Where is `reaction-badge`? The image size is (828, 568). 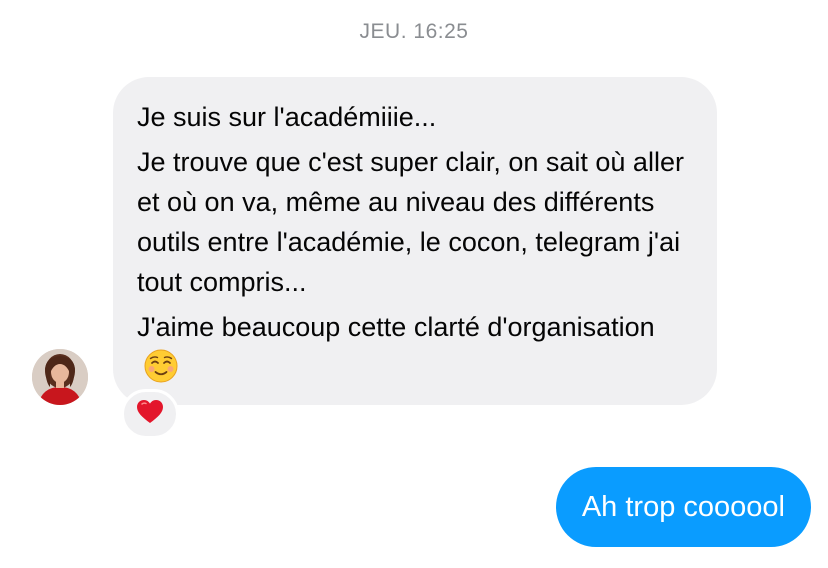 reaction-badge is located at coordinates (150, 414).